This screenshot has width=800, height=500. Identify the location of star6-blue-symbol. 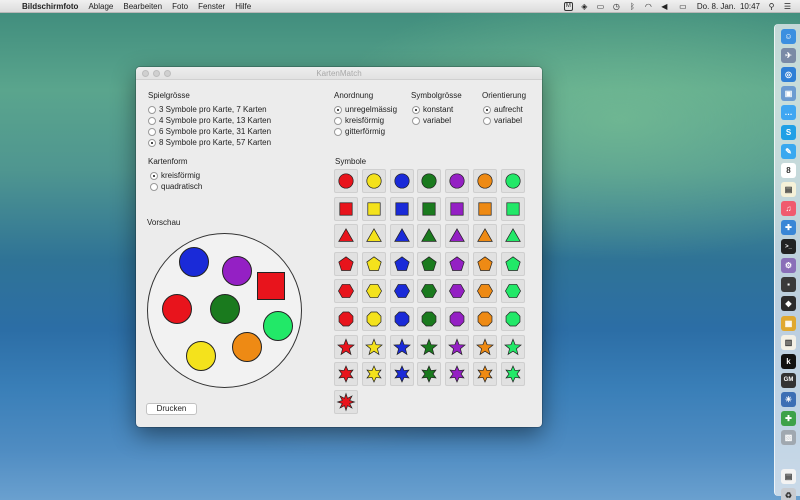
(401, 374).